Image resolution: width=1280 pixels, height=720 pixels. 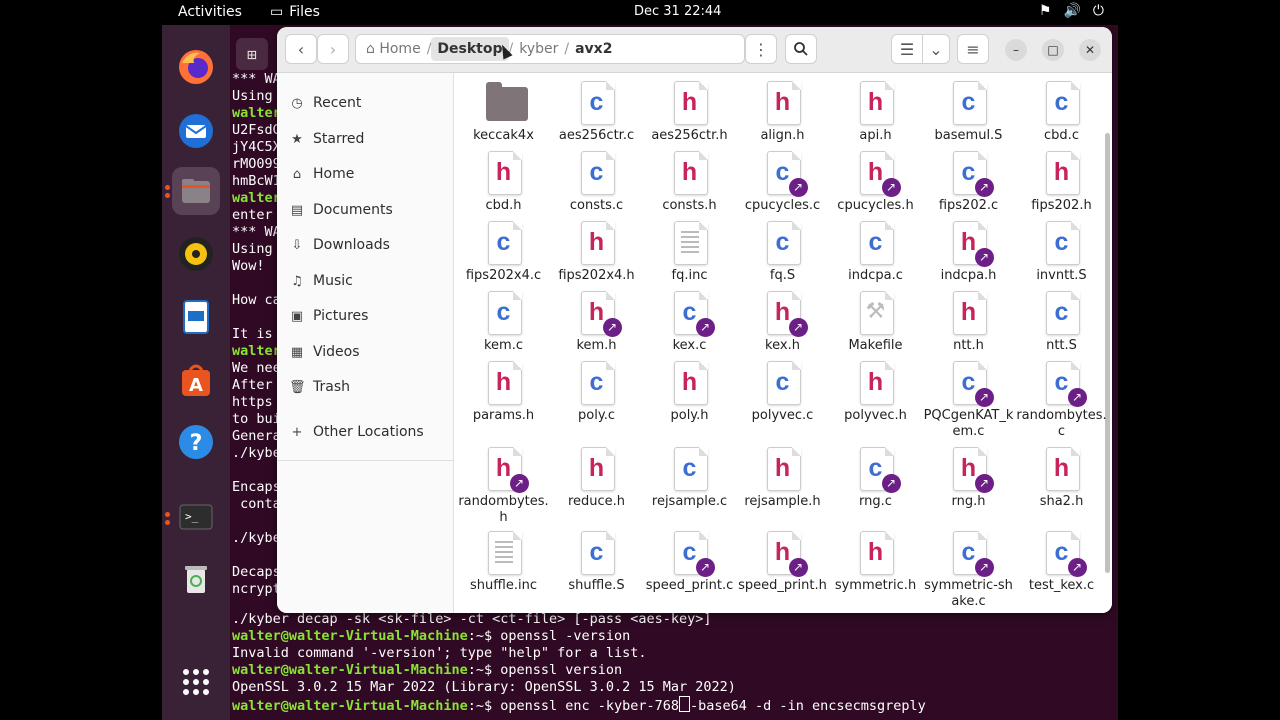 I want to click on file-item: h fips202.h, so click(x=1061, y=182).